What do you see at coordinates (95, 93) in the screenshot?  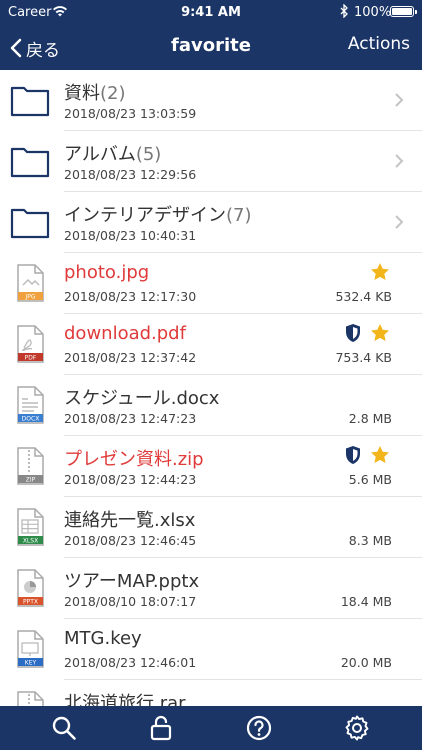 I see `folder-name: 資料(2)` at bounding box center [95, 93].